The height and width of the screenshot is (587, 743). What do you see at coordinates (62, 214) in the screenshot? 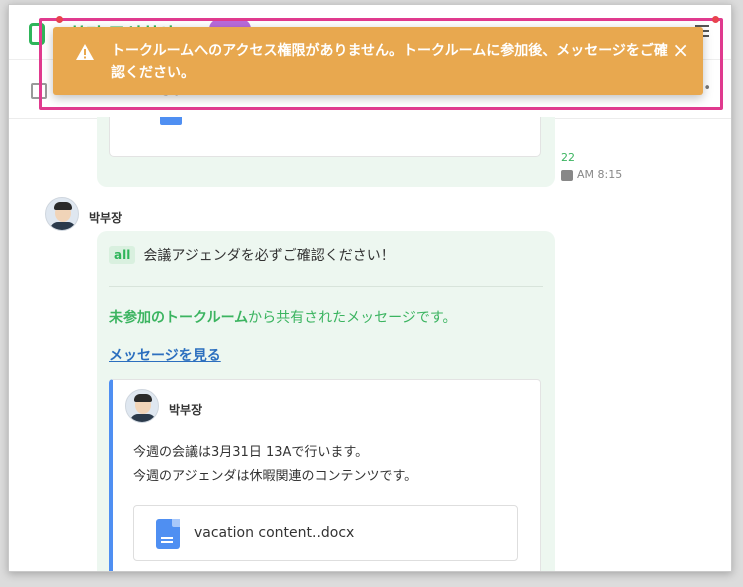
I see `avatar` at bounding box center [62, 214].